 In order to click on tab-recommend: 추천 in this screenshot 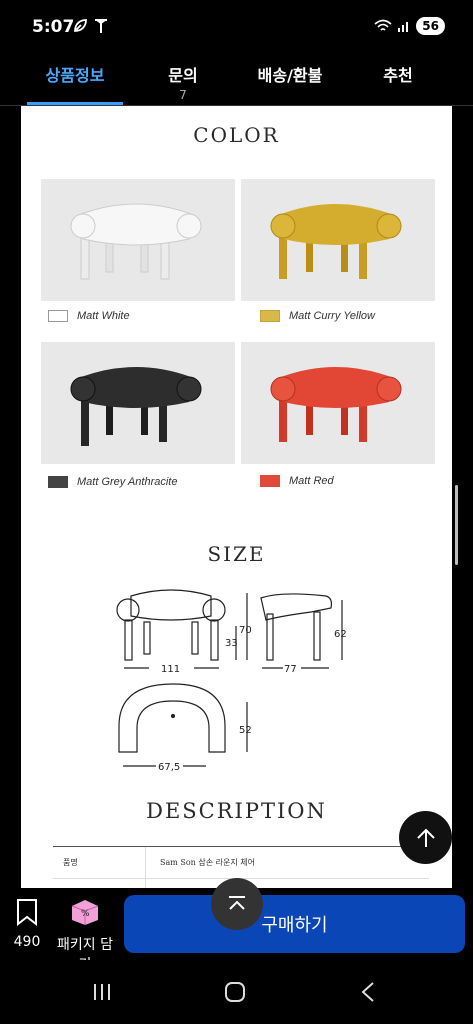, I will do `click(398, 74)`.